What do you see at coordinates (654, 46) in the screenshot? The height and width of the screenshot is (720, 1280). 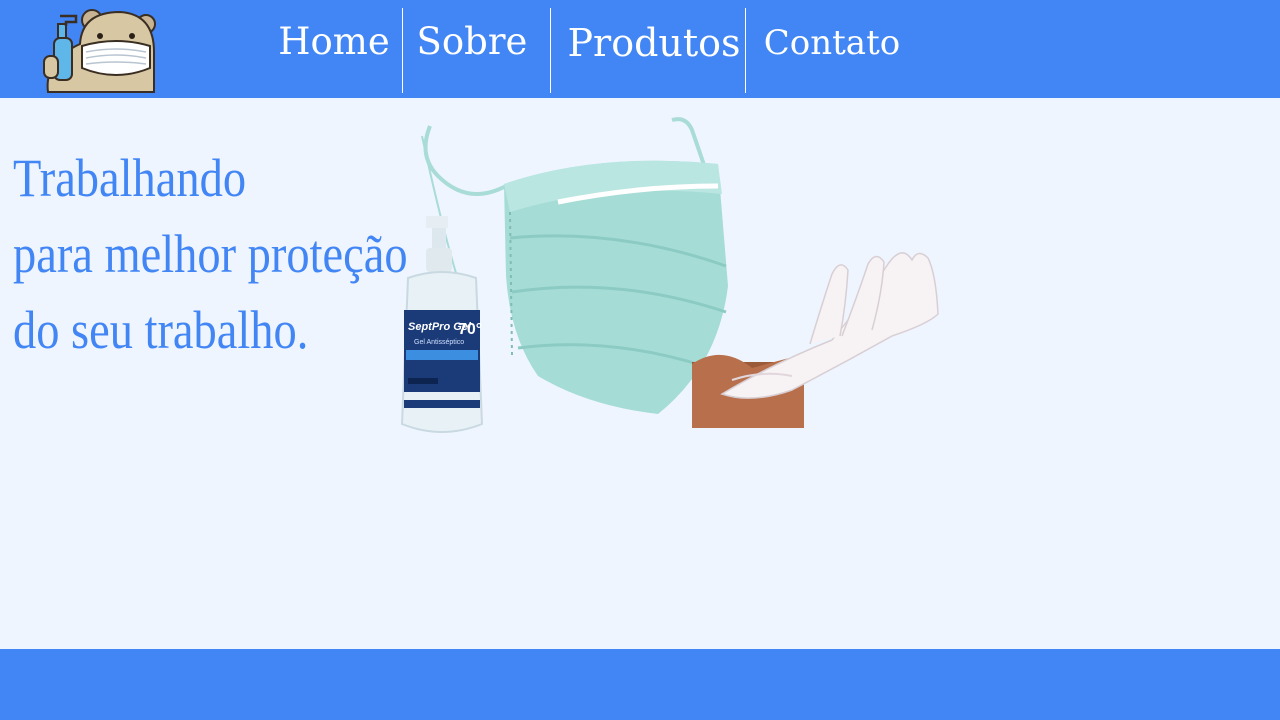 I see `nav-produtos-link: Produtos` at bounding box center [654, 46].